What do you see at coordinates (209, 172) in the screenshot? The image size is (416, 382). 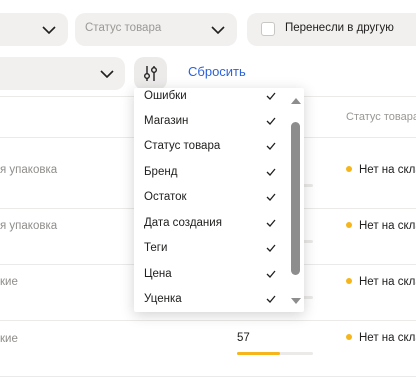 I see `menu-item-brand: Бренд` at bounding box center [209, 172].